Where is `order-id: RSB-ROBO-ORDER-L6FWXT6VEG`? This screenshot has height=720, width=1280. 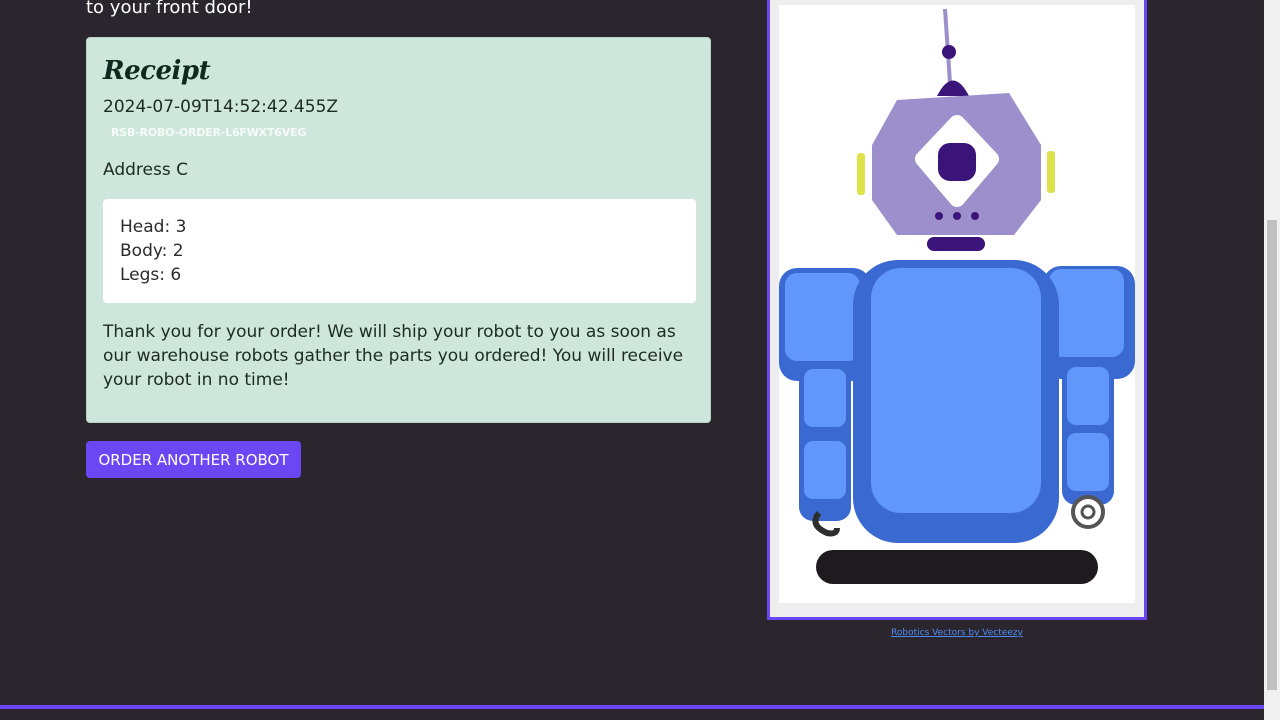
order-id: RSB-ROBO-ORDER-L6FWXT6VEG is located at coordinates (209, 132).